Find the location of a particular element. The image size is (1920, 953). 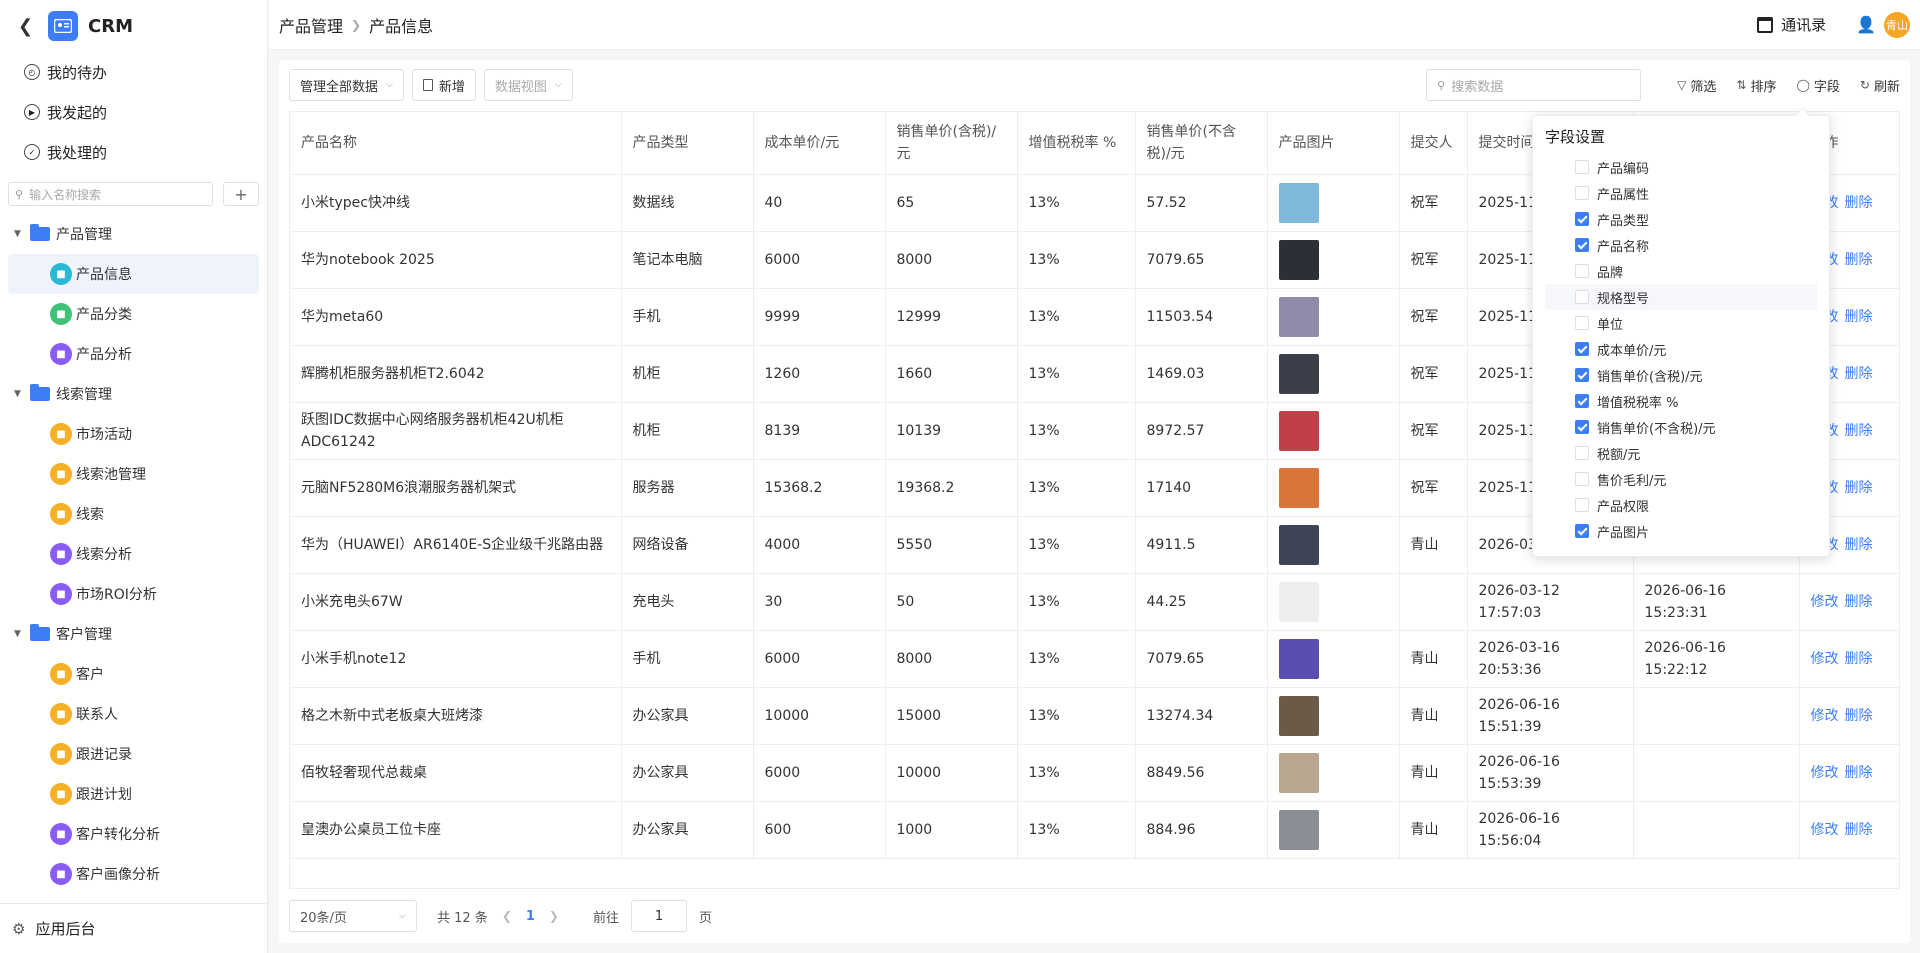

nav-item: ■ 客户 is located at coordinates (133, 674).